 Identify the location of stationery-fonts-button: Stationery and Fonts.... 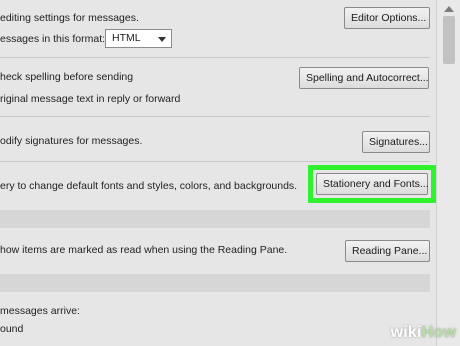
(372, 184).